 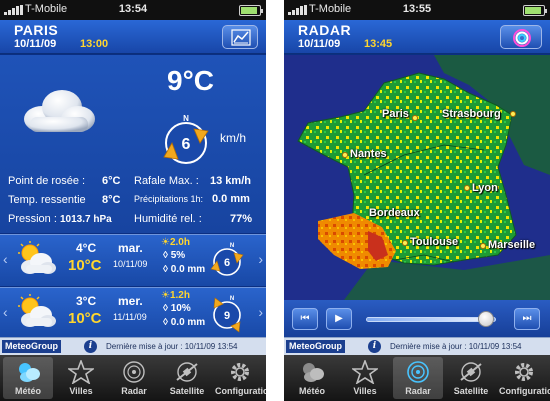 I want to click on detail-value: 0.0 mm, so click(x=231, y=199).